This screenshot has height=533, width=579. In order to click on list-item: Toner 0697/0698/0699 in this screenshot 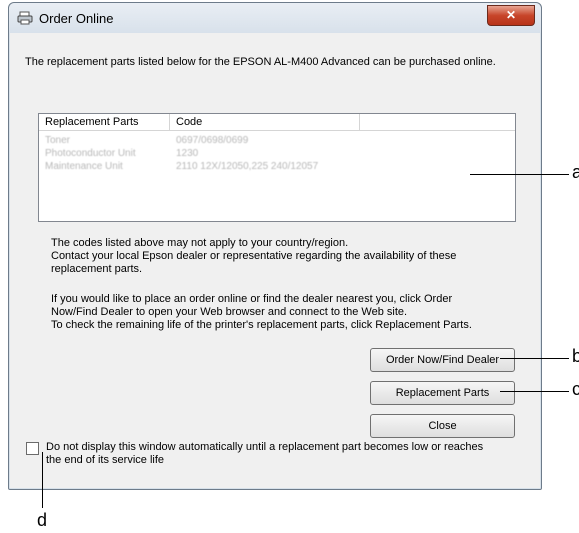, I will do `click(277, 140)`.